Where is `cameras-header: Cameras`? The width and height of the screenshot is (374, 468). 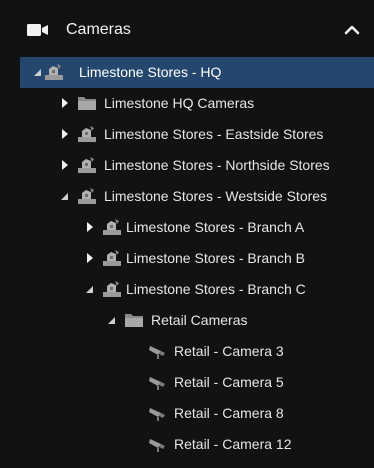 cameras-header: Cameras is located at coordinates (187, 28).